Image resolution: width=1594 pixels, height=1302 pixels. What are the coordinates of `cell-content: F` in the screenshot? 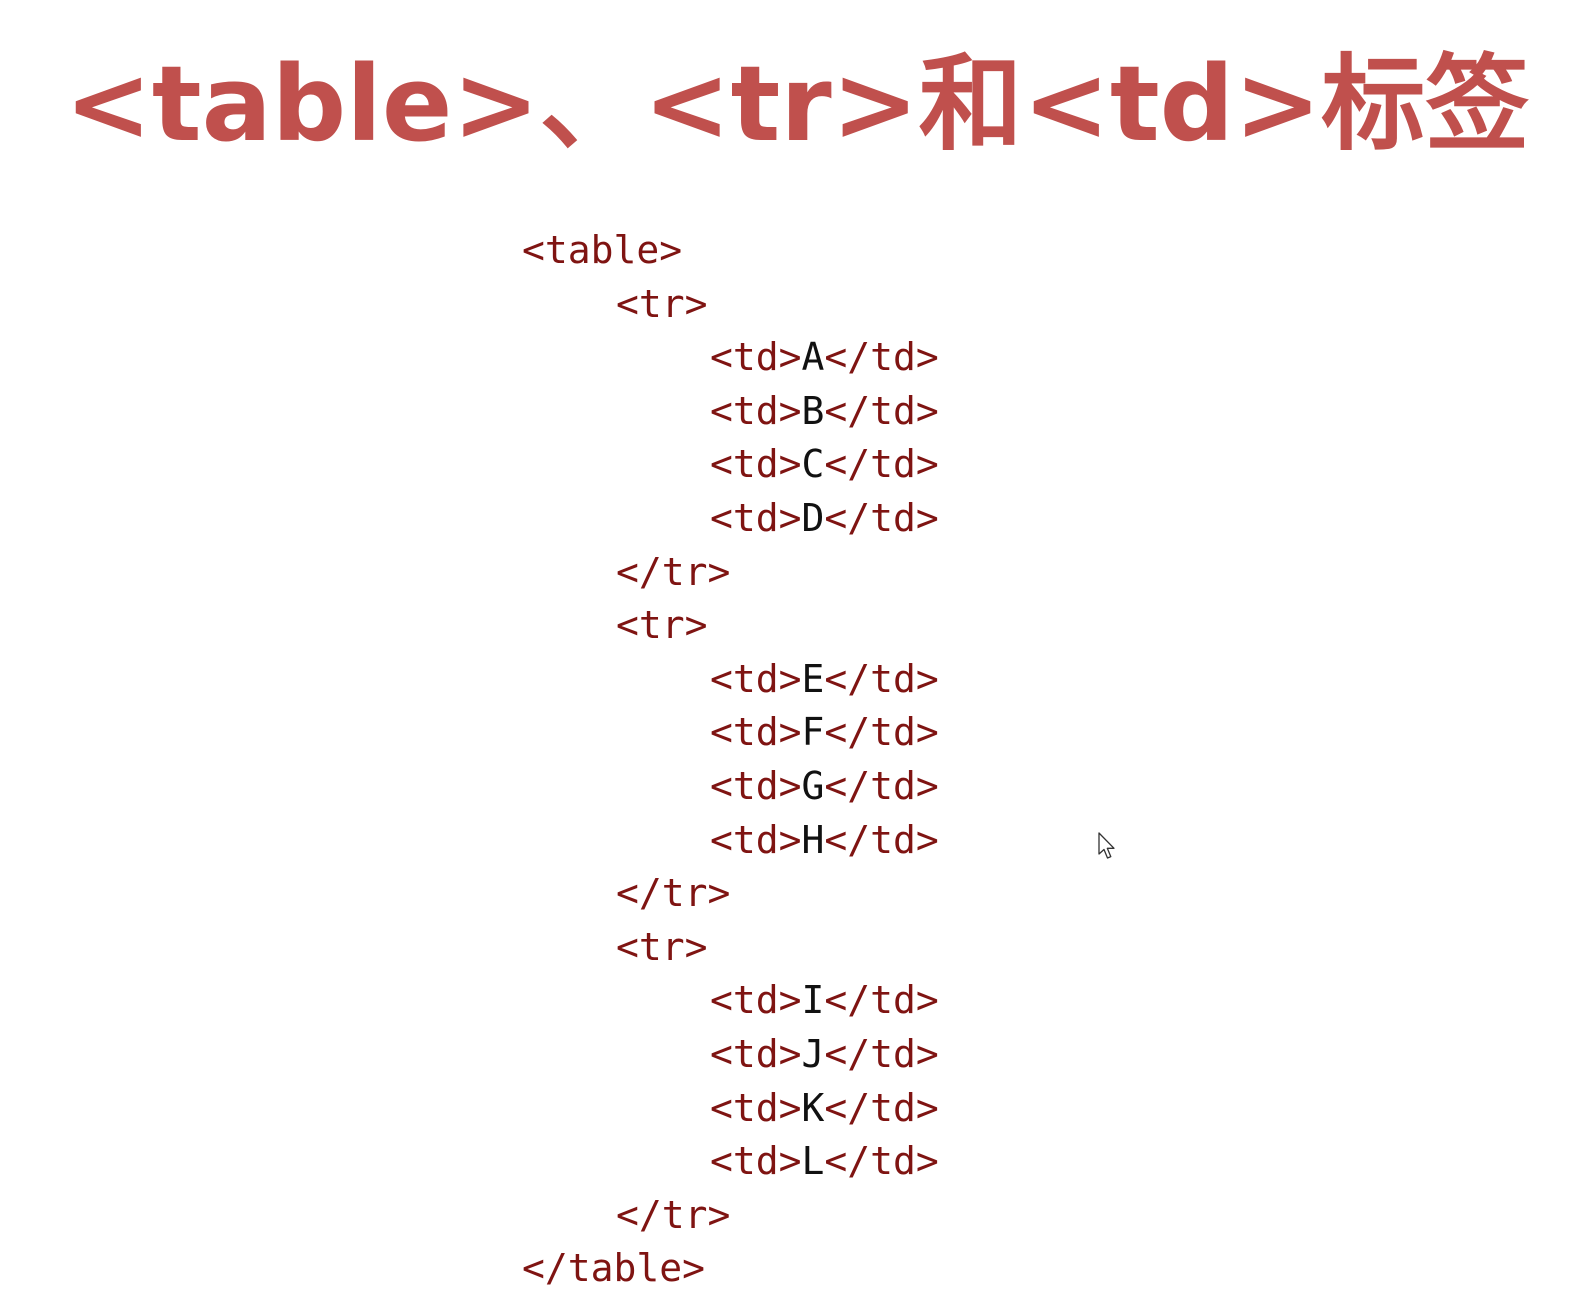 It's located at (813, 732).